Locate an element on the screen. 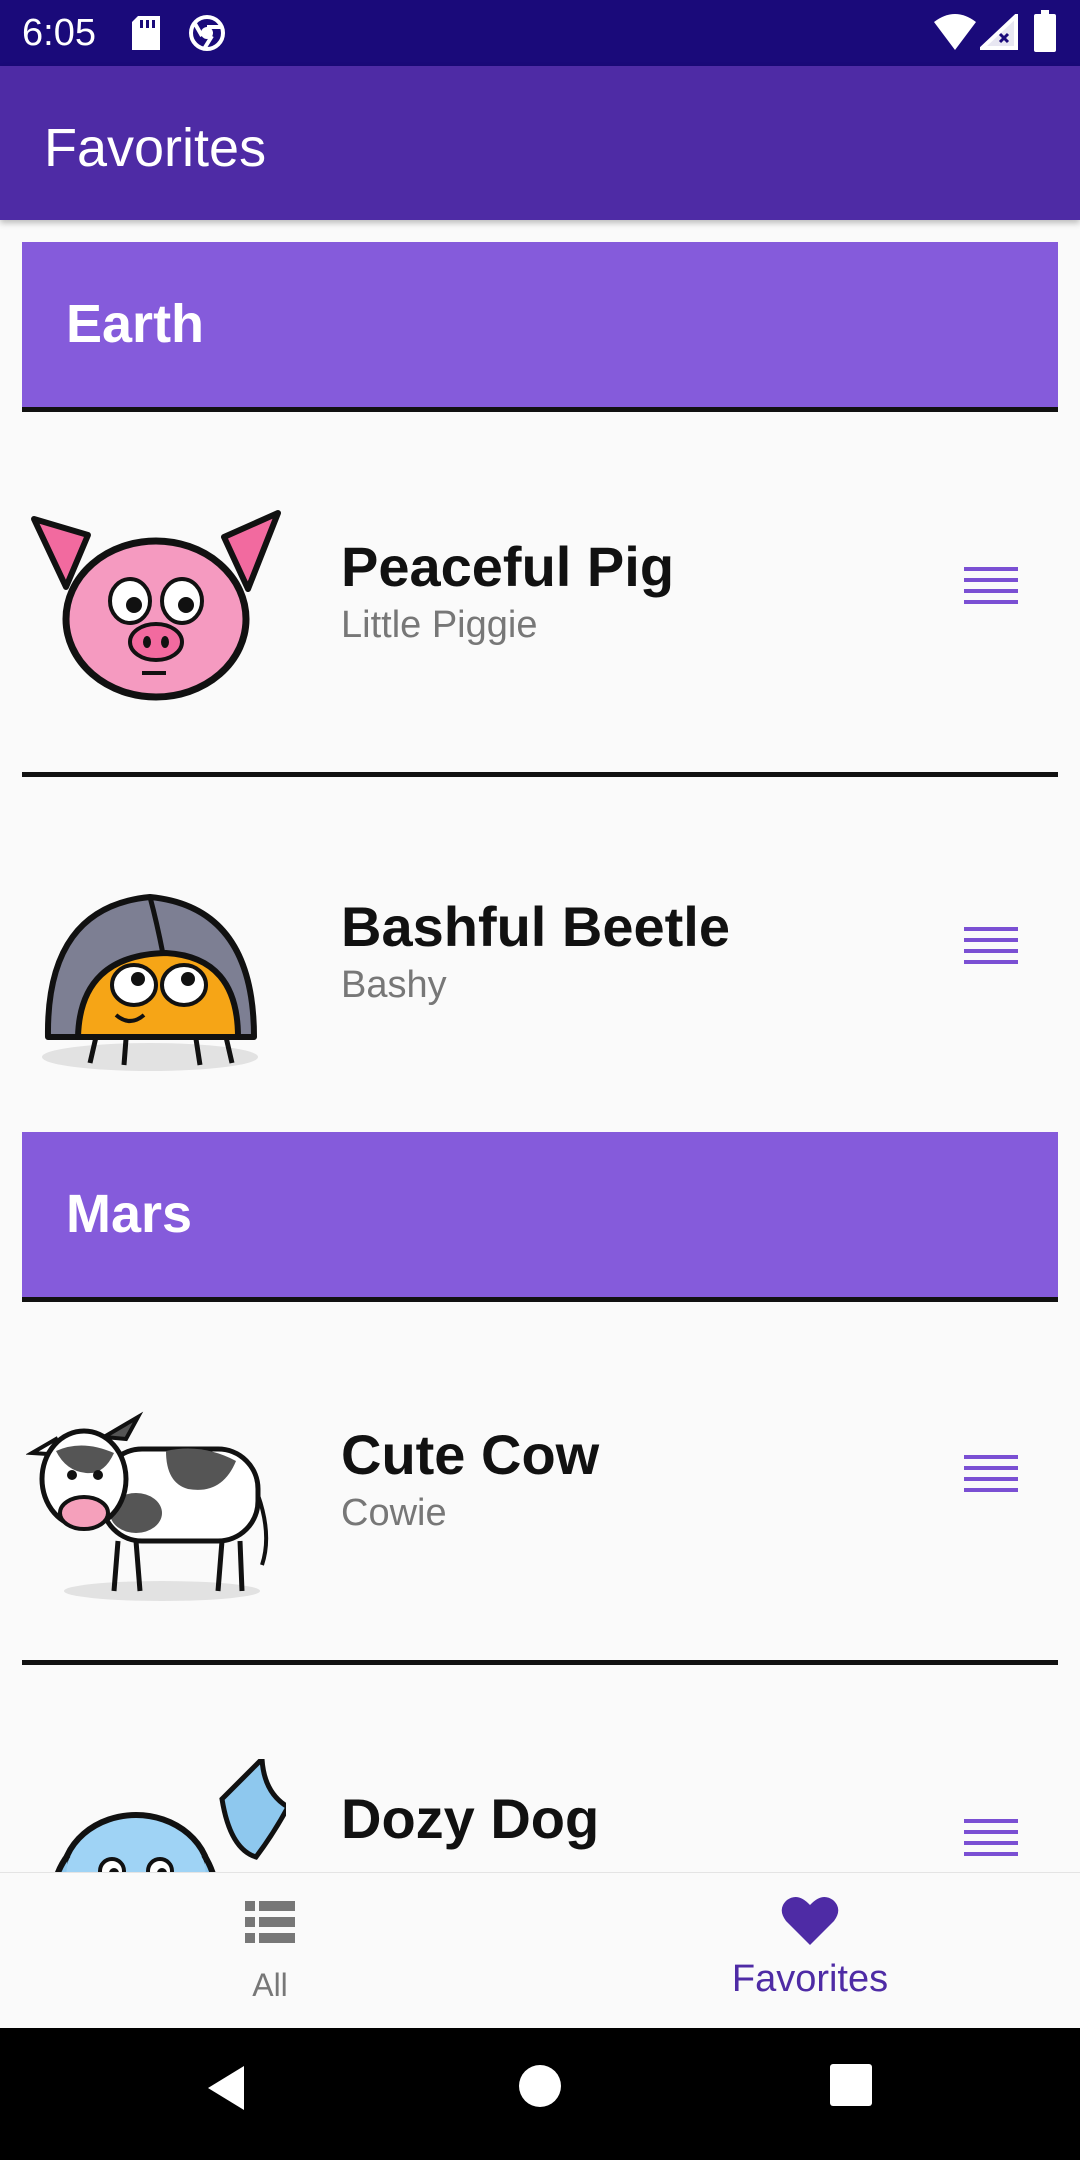 The width and height of the screenshot is (1080, 2160). section-title: Mars is located at coordinates (129, 1214).